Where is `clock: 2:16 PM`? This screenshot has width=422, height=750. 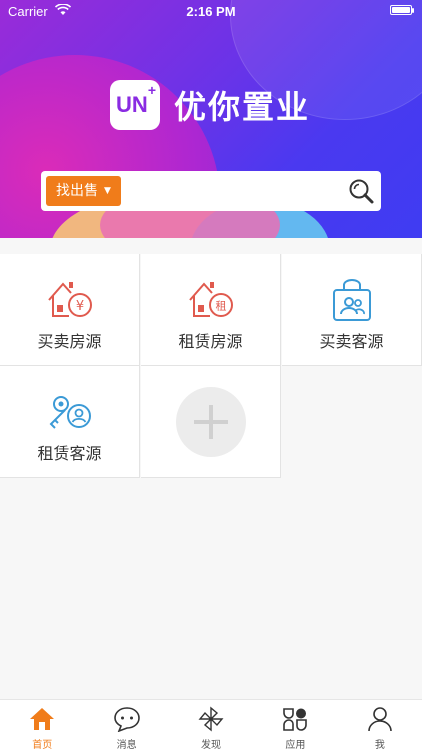
clock: 2:16 PM is located at coordinates (211, 11).